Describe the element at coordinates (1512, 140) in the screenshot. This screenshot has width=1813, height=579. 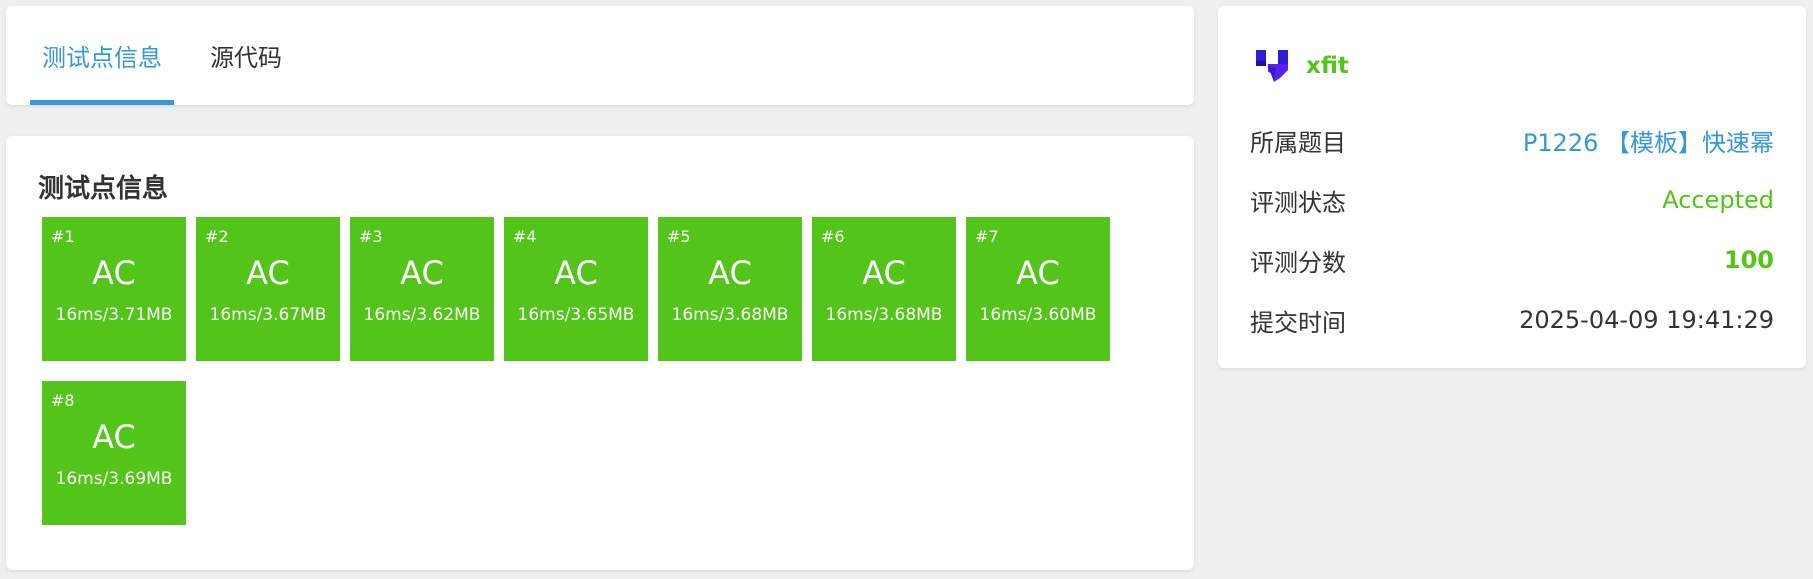
I see `info-row-problem: 所属题目 P1226 【模板】快速幂` at that location.